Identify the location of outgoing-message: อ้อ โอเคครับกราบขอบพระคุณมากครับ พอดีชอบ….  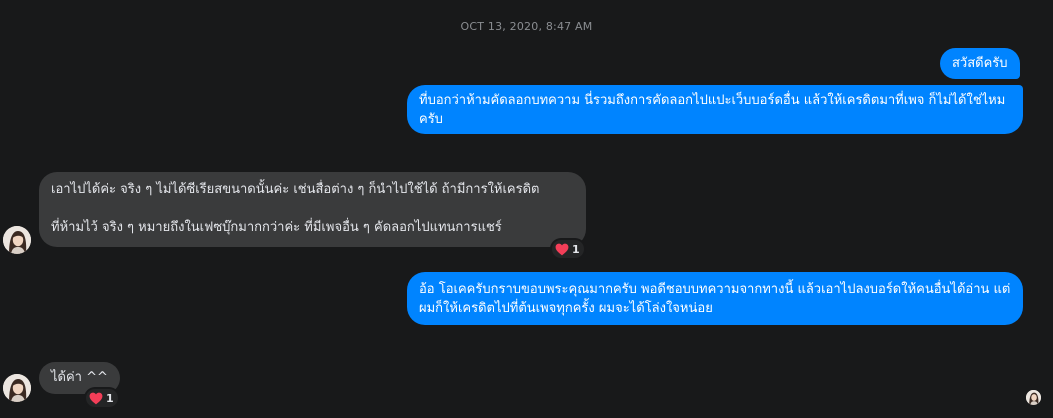
(715, 298).